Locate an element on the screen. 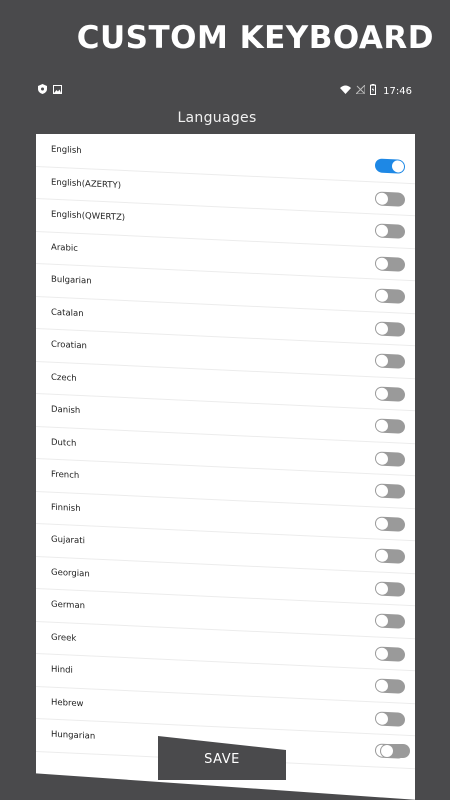 This screenshot has width=450, height=800. wifi-icon is located at coordinates (346, 91).